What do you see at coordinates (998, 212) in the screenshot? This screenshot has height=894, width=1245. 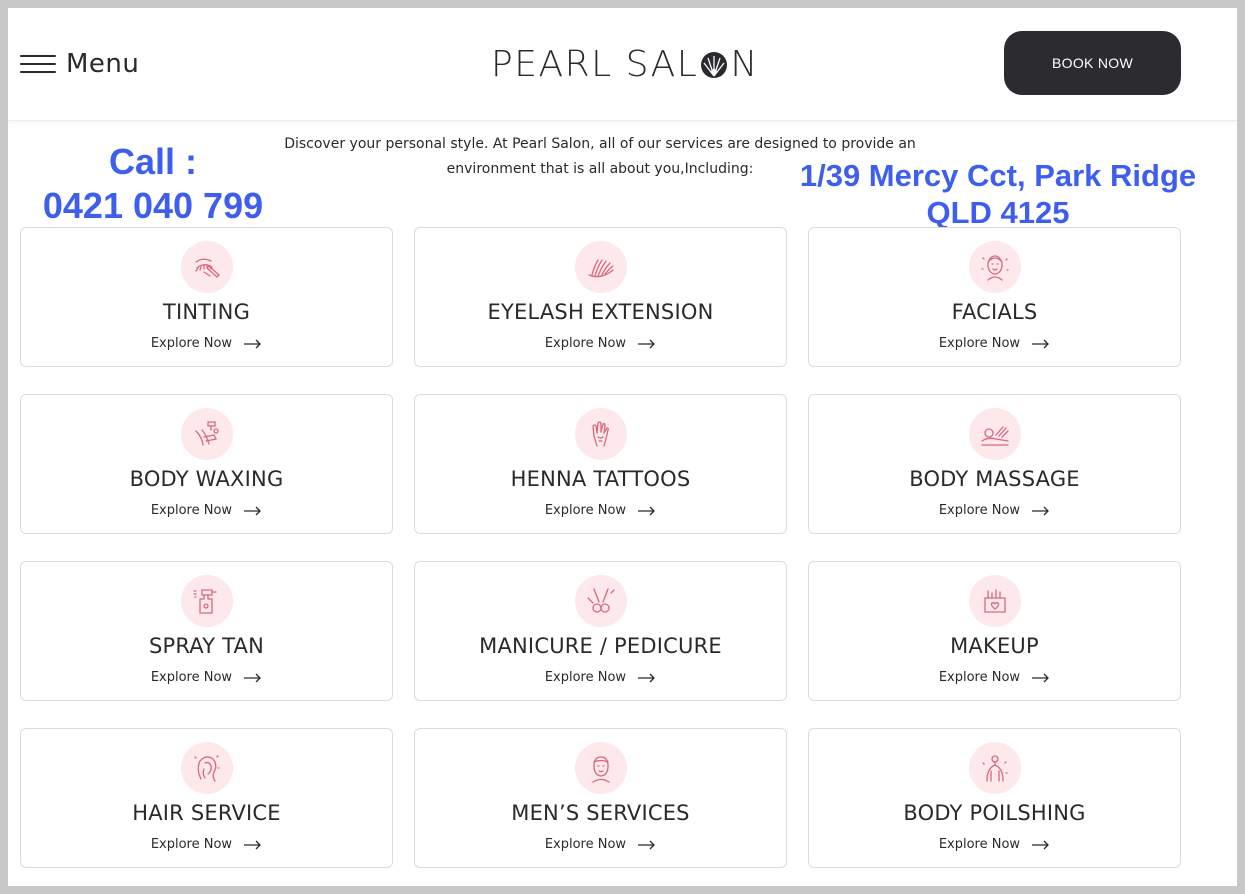 I see `address-line-2: QLD 4125` at bounding box center [998, 212].